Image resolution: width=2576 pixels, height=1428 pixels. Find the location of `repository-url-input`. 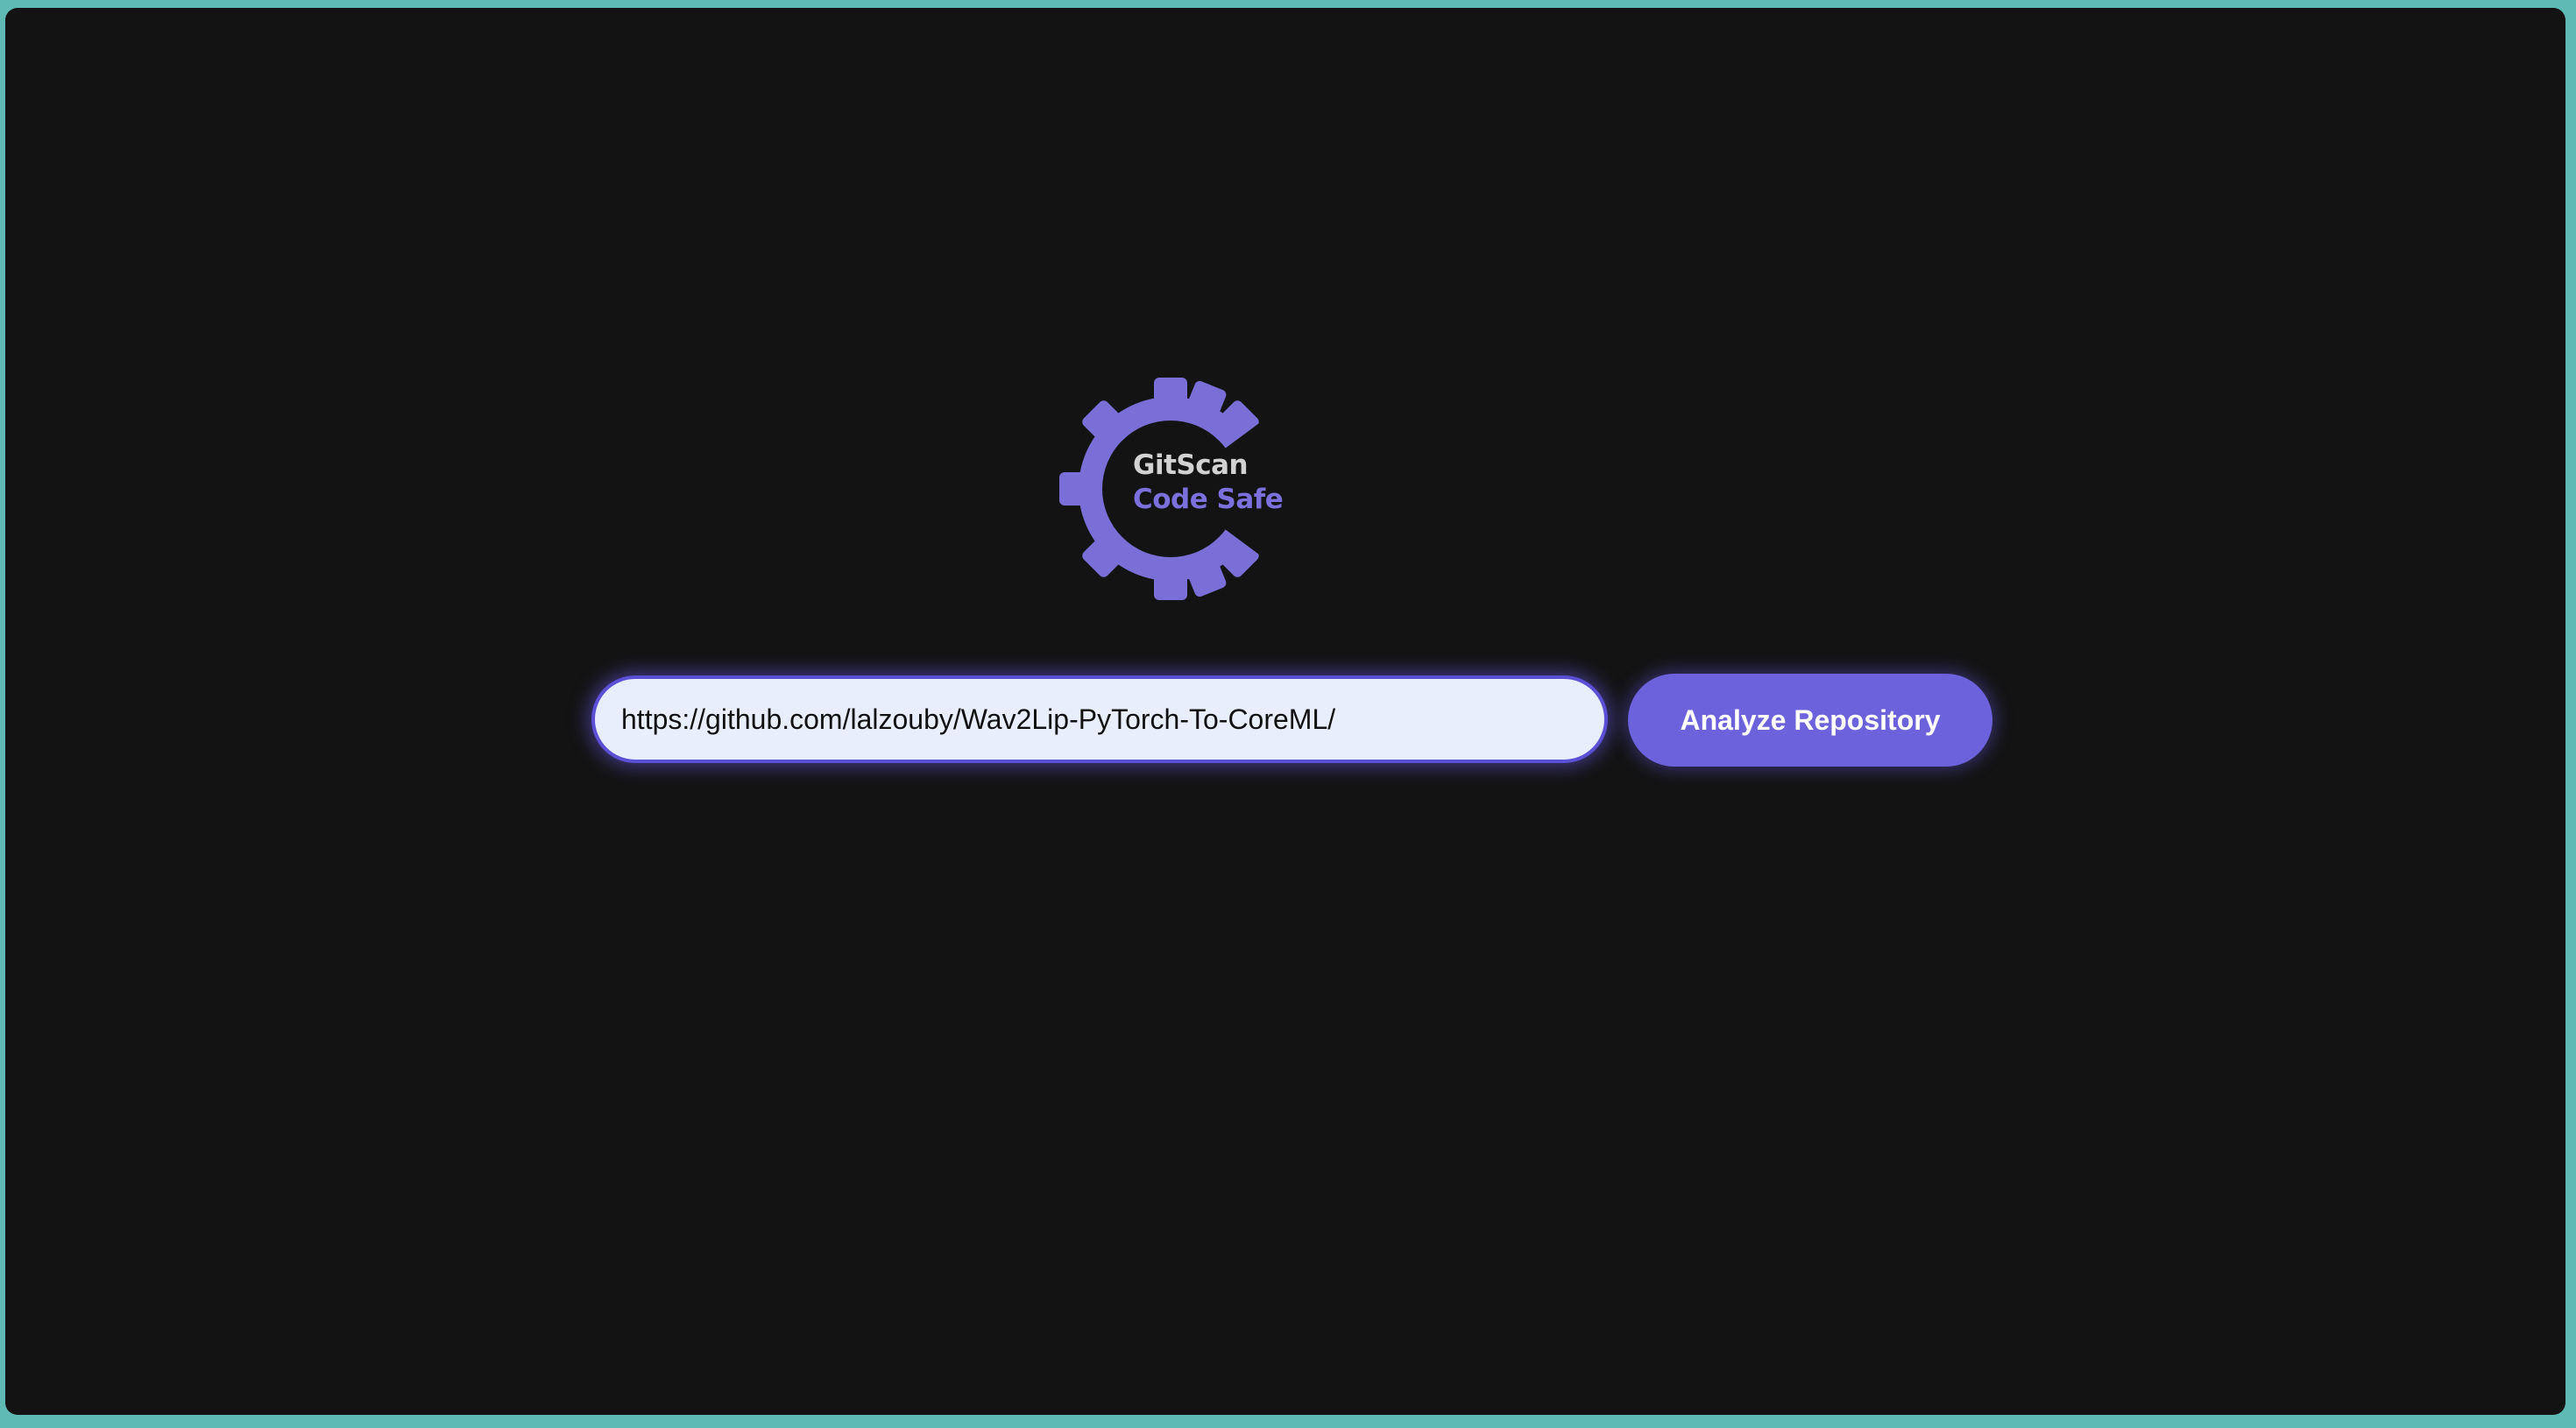

repository-url-input is located at coordinates (1099, 719).